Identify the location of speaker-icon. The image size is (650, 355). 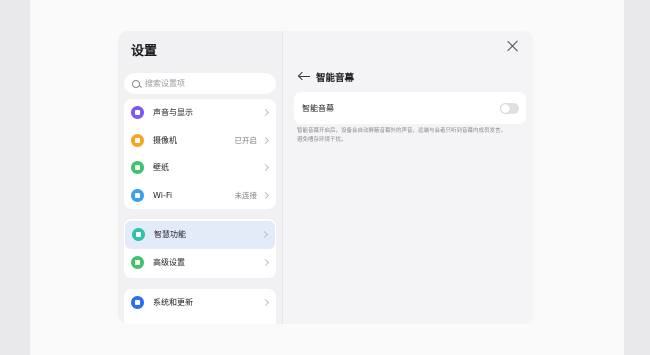
(137, 113).